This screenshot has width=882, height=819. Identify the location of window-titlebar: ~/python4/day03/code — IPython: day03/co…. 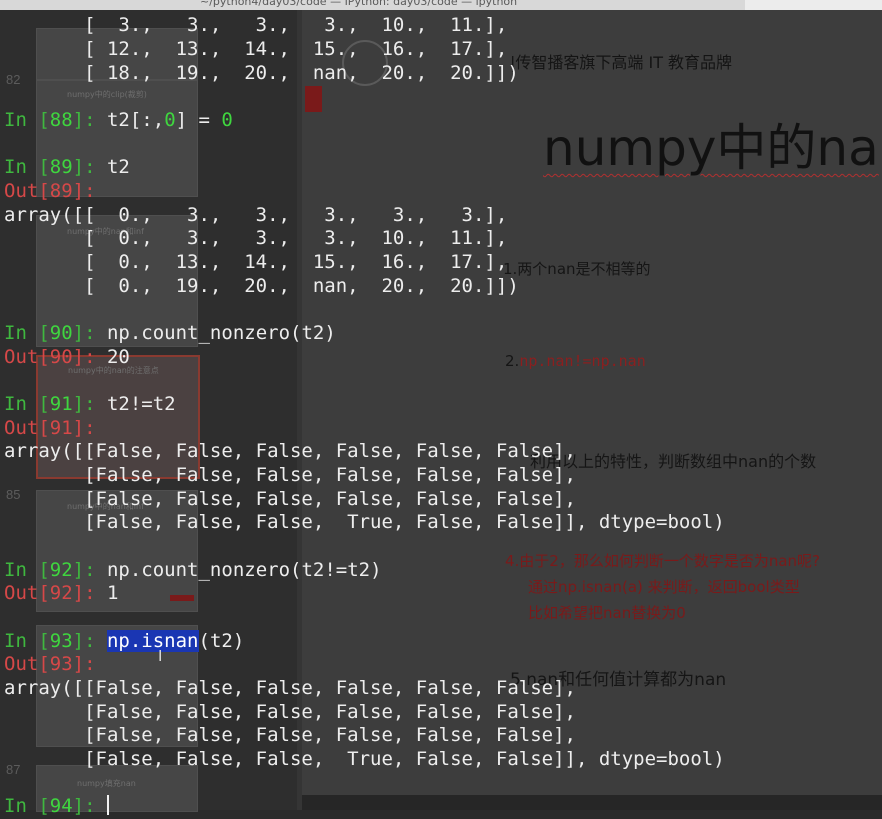
(441, 5).